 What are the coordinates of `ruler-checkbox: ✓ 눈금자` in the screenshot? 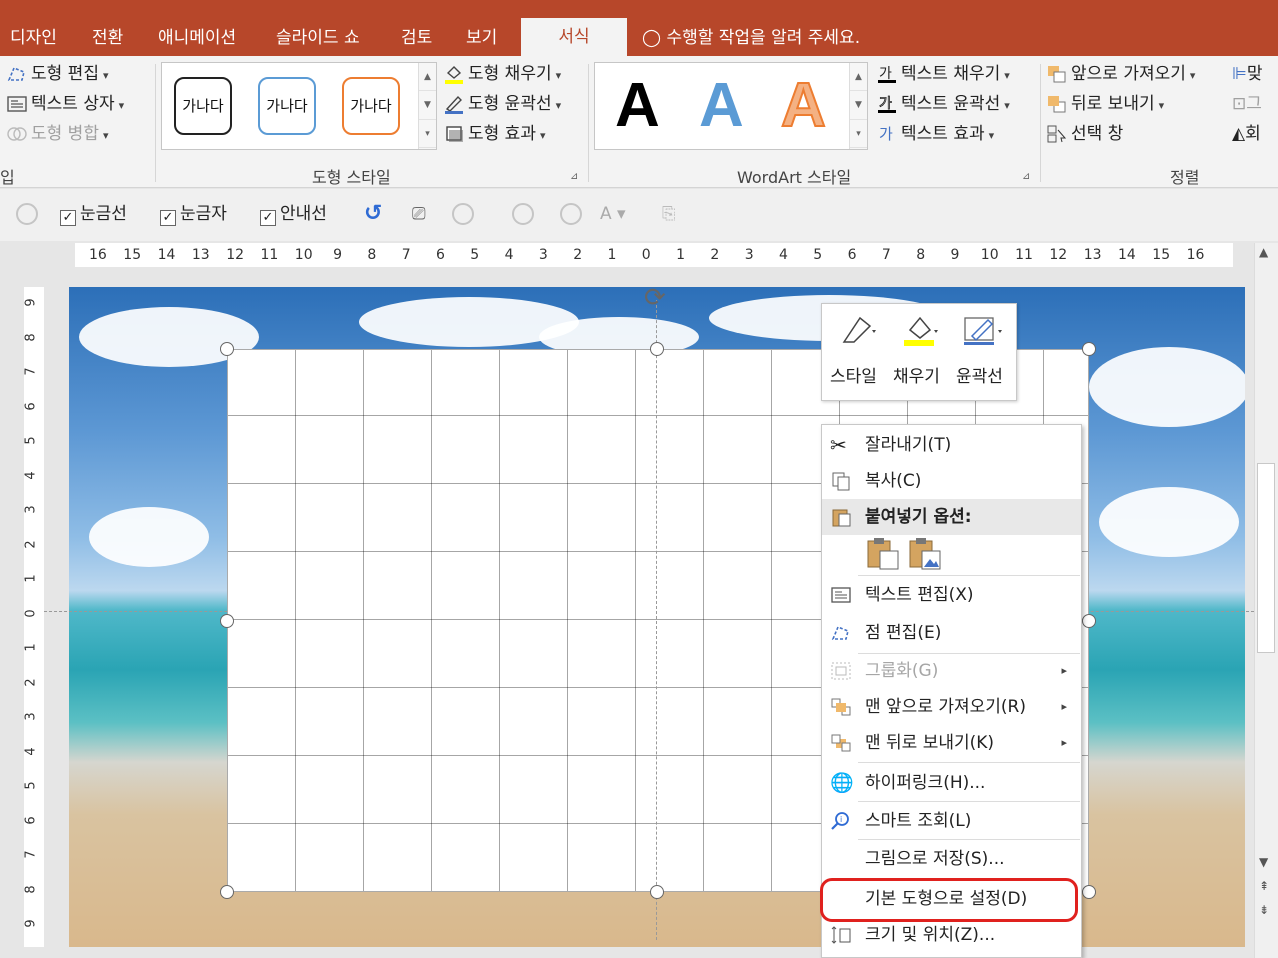 It's located at (193, 214).